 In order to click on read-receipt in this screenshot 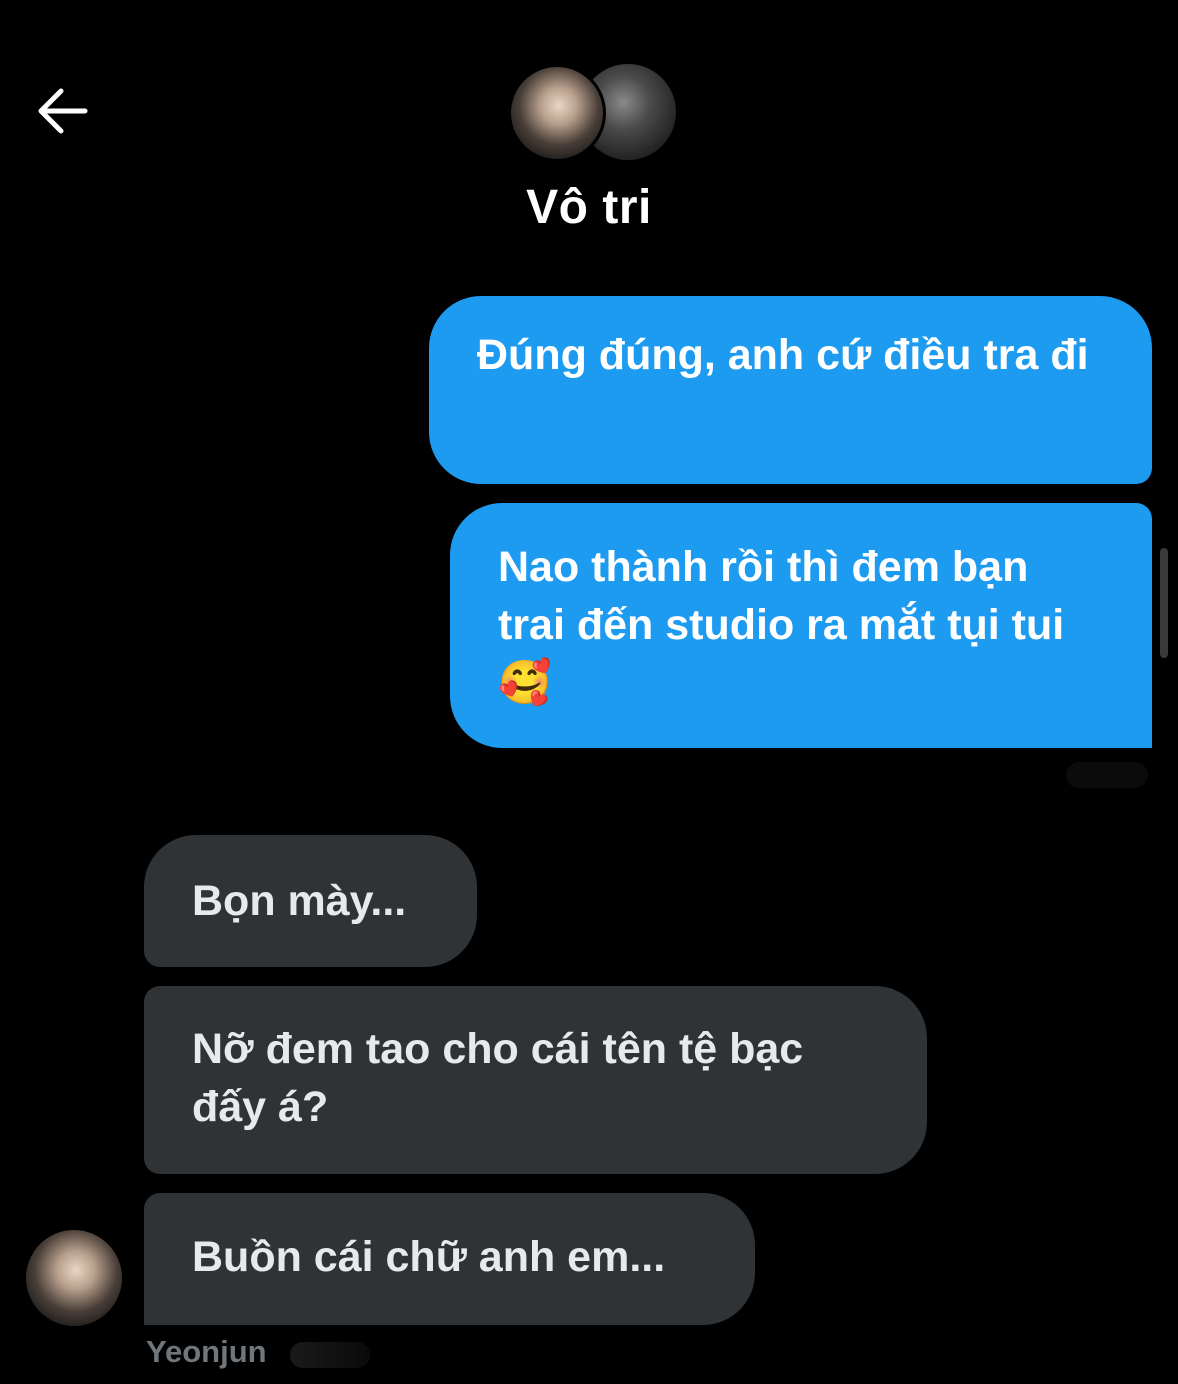, I will do `click(1107, 775)`.